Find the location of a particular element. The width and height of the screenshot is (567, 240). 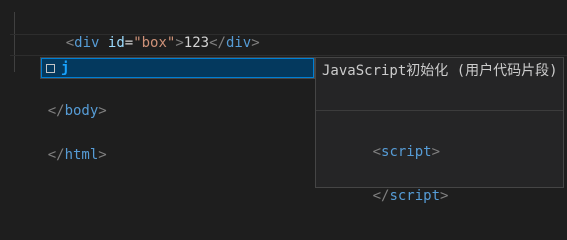

code-open-gt: > is located at coordinates (436, 152).